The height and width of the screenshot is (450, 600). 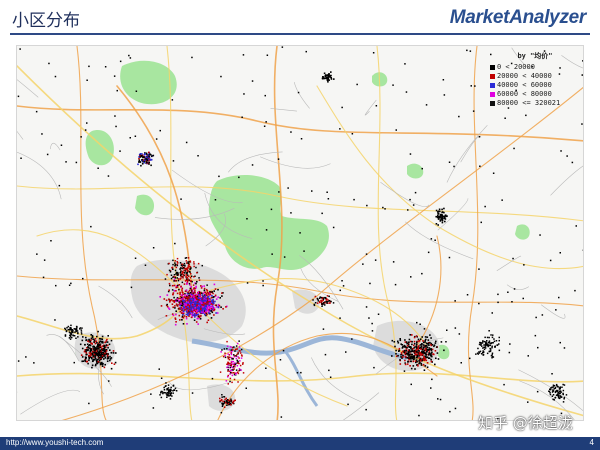 What do you see at coordinates (28, 88) in the screenshot?
I see `minor-road` at bounding box center [28, 88].